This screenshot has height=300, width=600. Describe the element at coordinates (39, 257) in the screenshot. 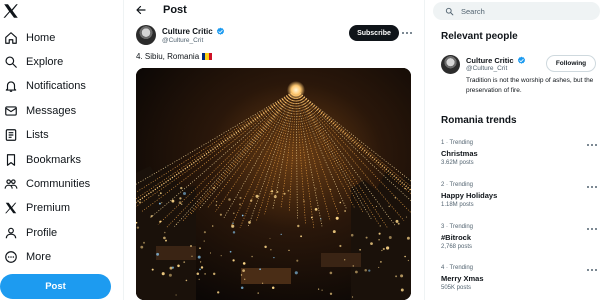

I see `nav-more-label: More` at that location.